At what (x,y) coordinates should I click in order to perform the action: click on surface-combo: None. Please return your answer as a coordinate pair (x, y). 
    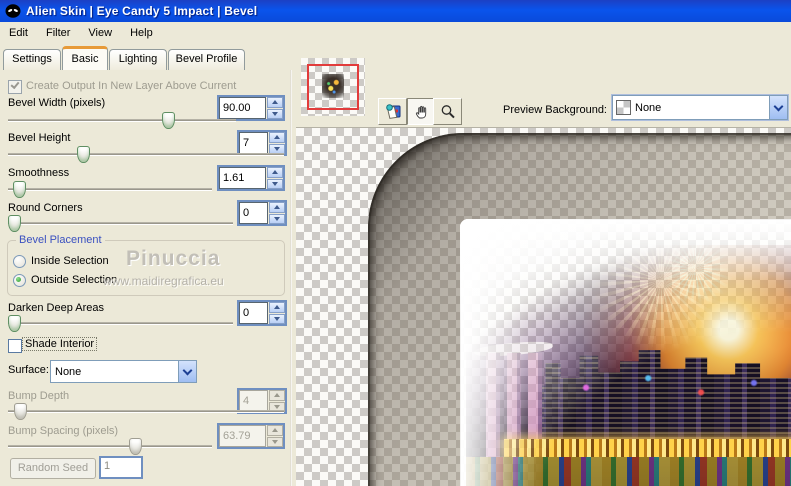
    Looking at the image, I should click on (123, 371).